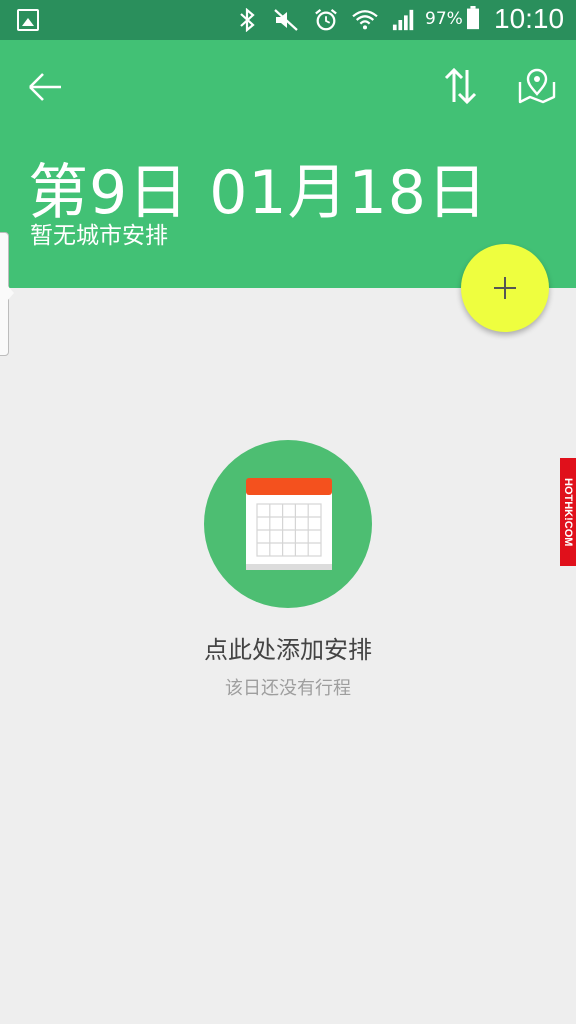 Image resolution: width=576 pixels, height=1024 pixels. I want to click on calendar-icon, so click(289, 524).